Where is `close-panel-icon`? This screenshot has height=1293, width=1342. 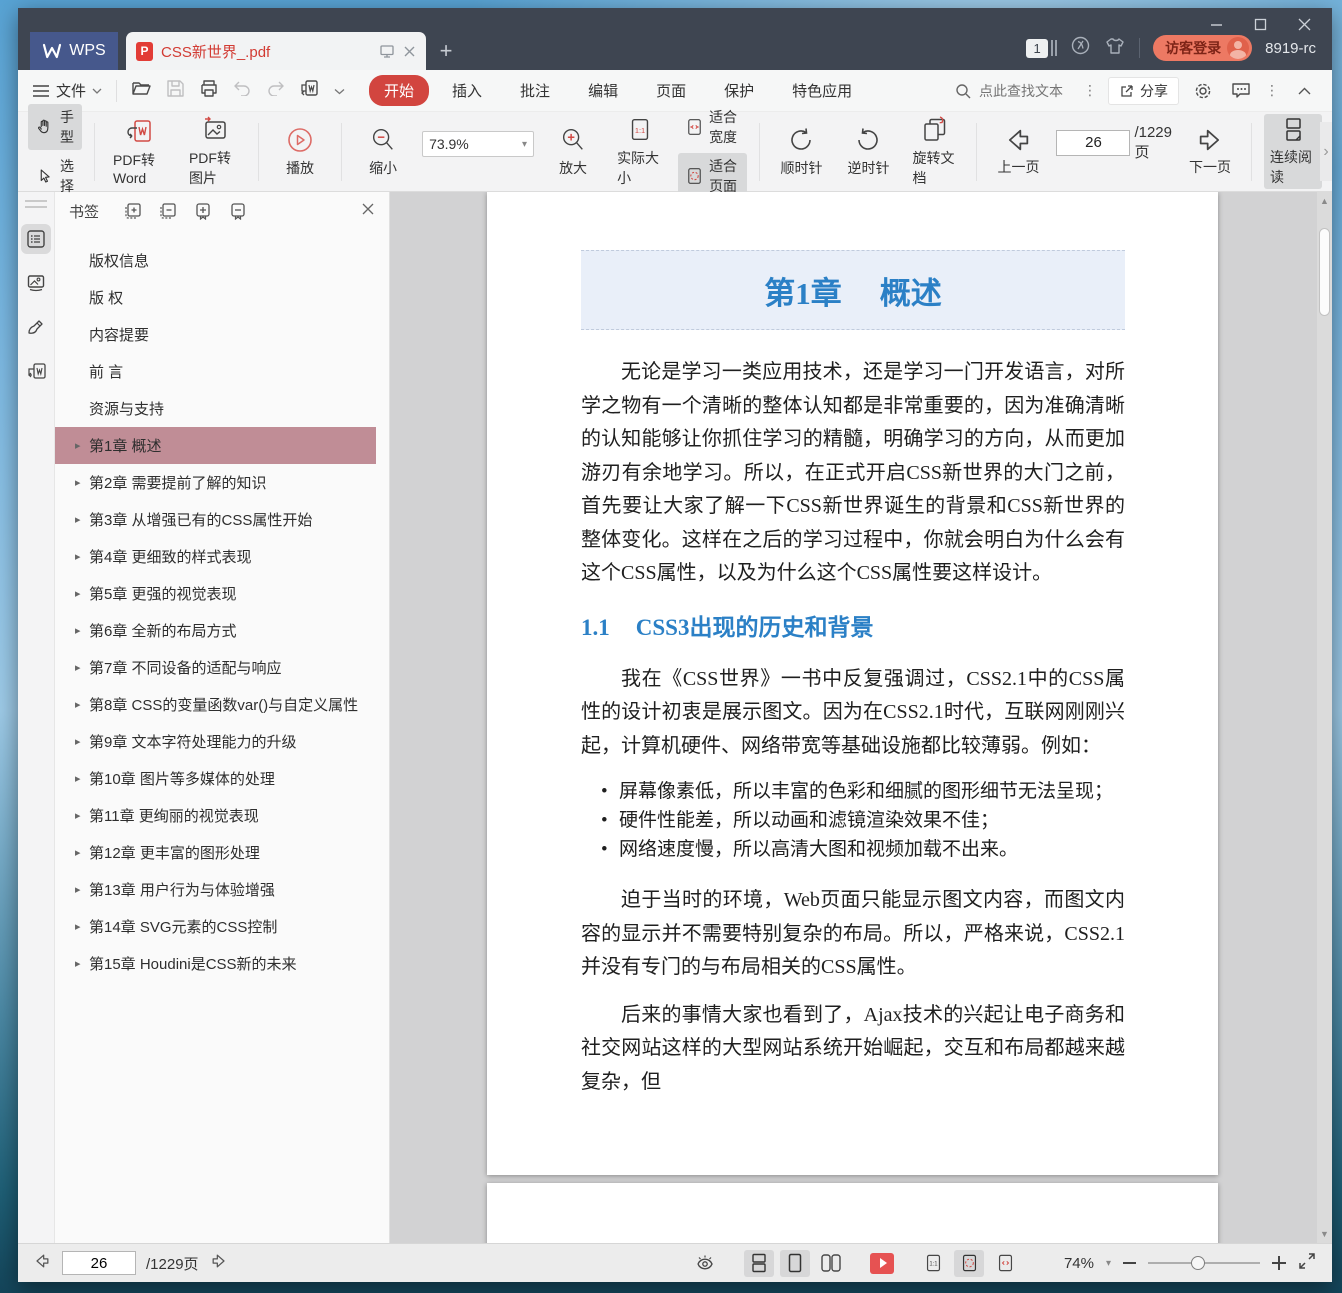
close-panel-icon is located at coordinates (368, 211).